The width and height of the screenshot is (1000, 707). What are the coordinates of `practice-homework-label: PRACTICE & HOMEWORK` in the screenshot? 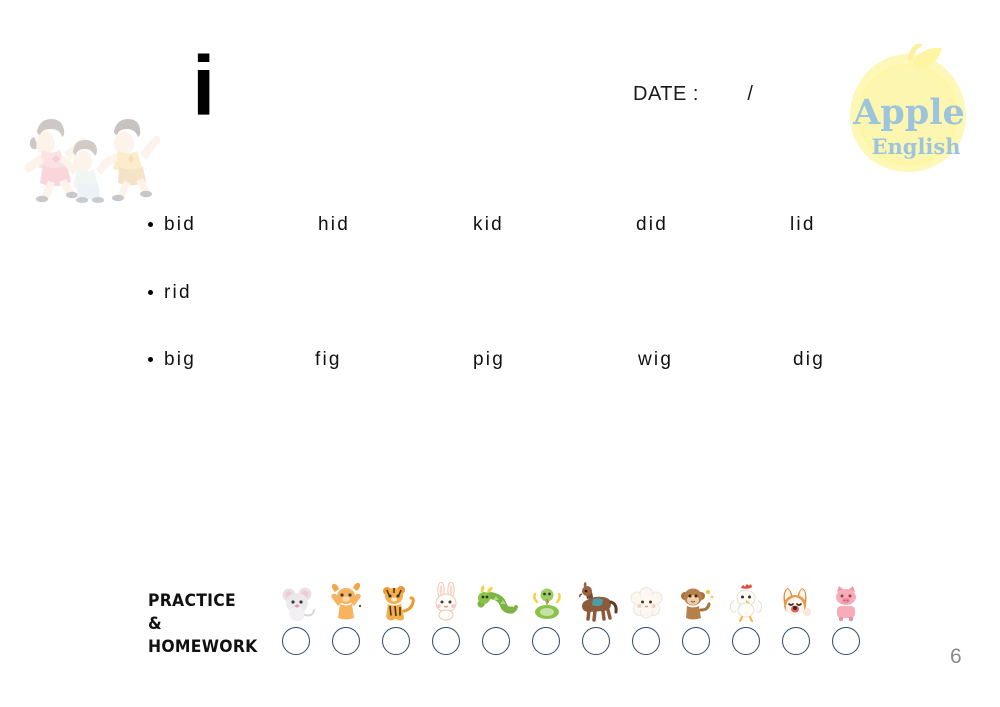 It's located at (208, 624).